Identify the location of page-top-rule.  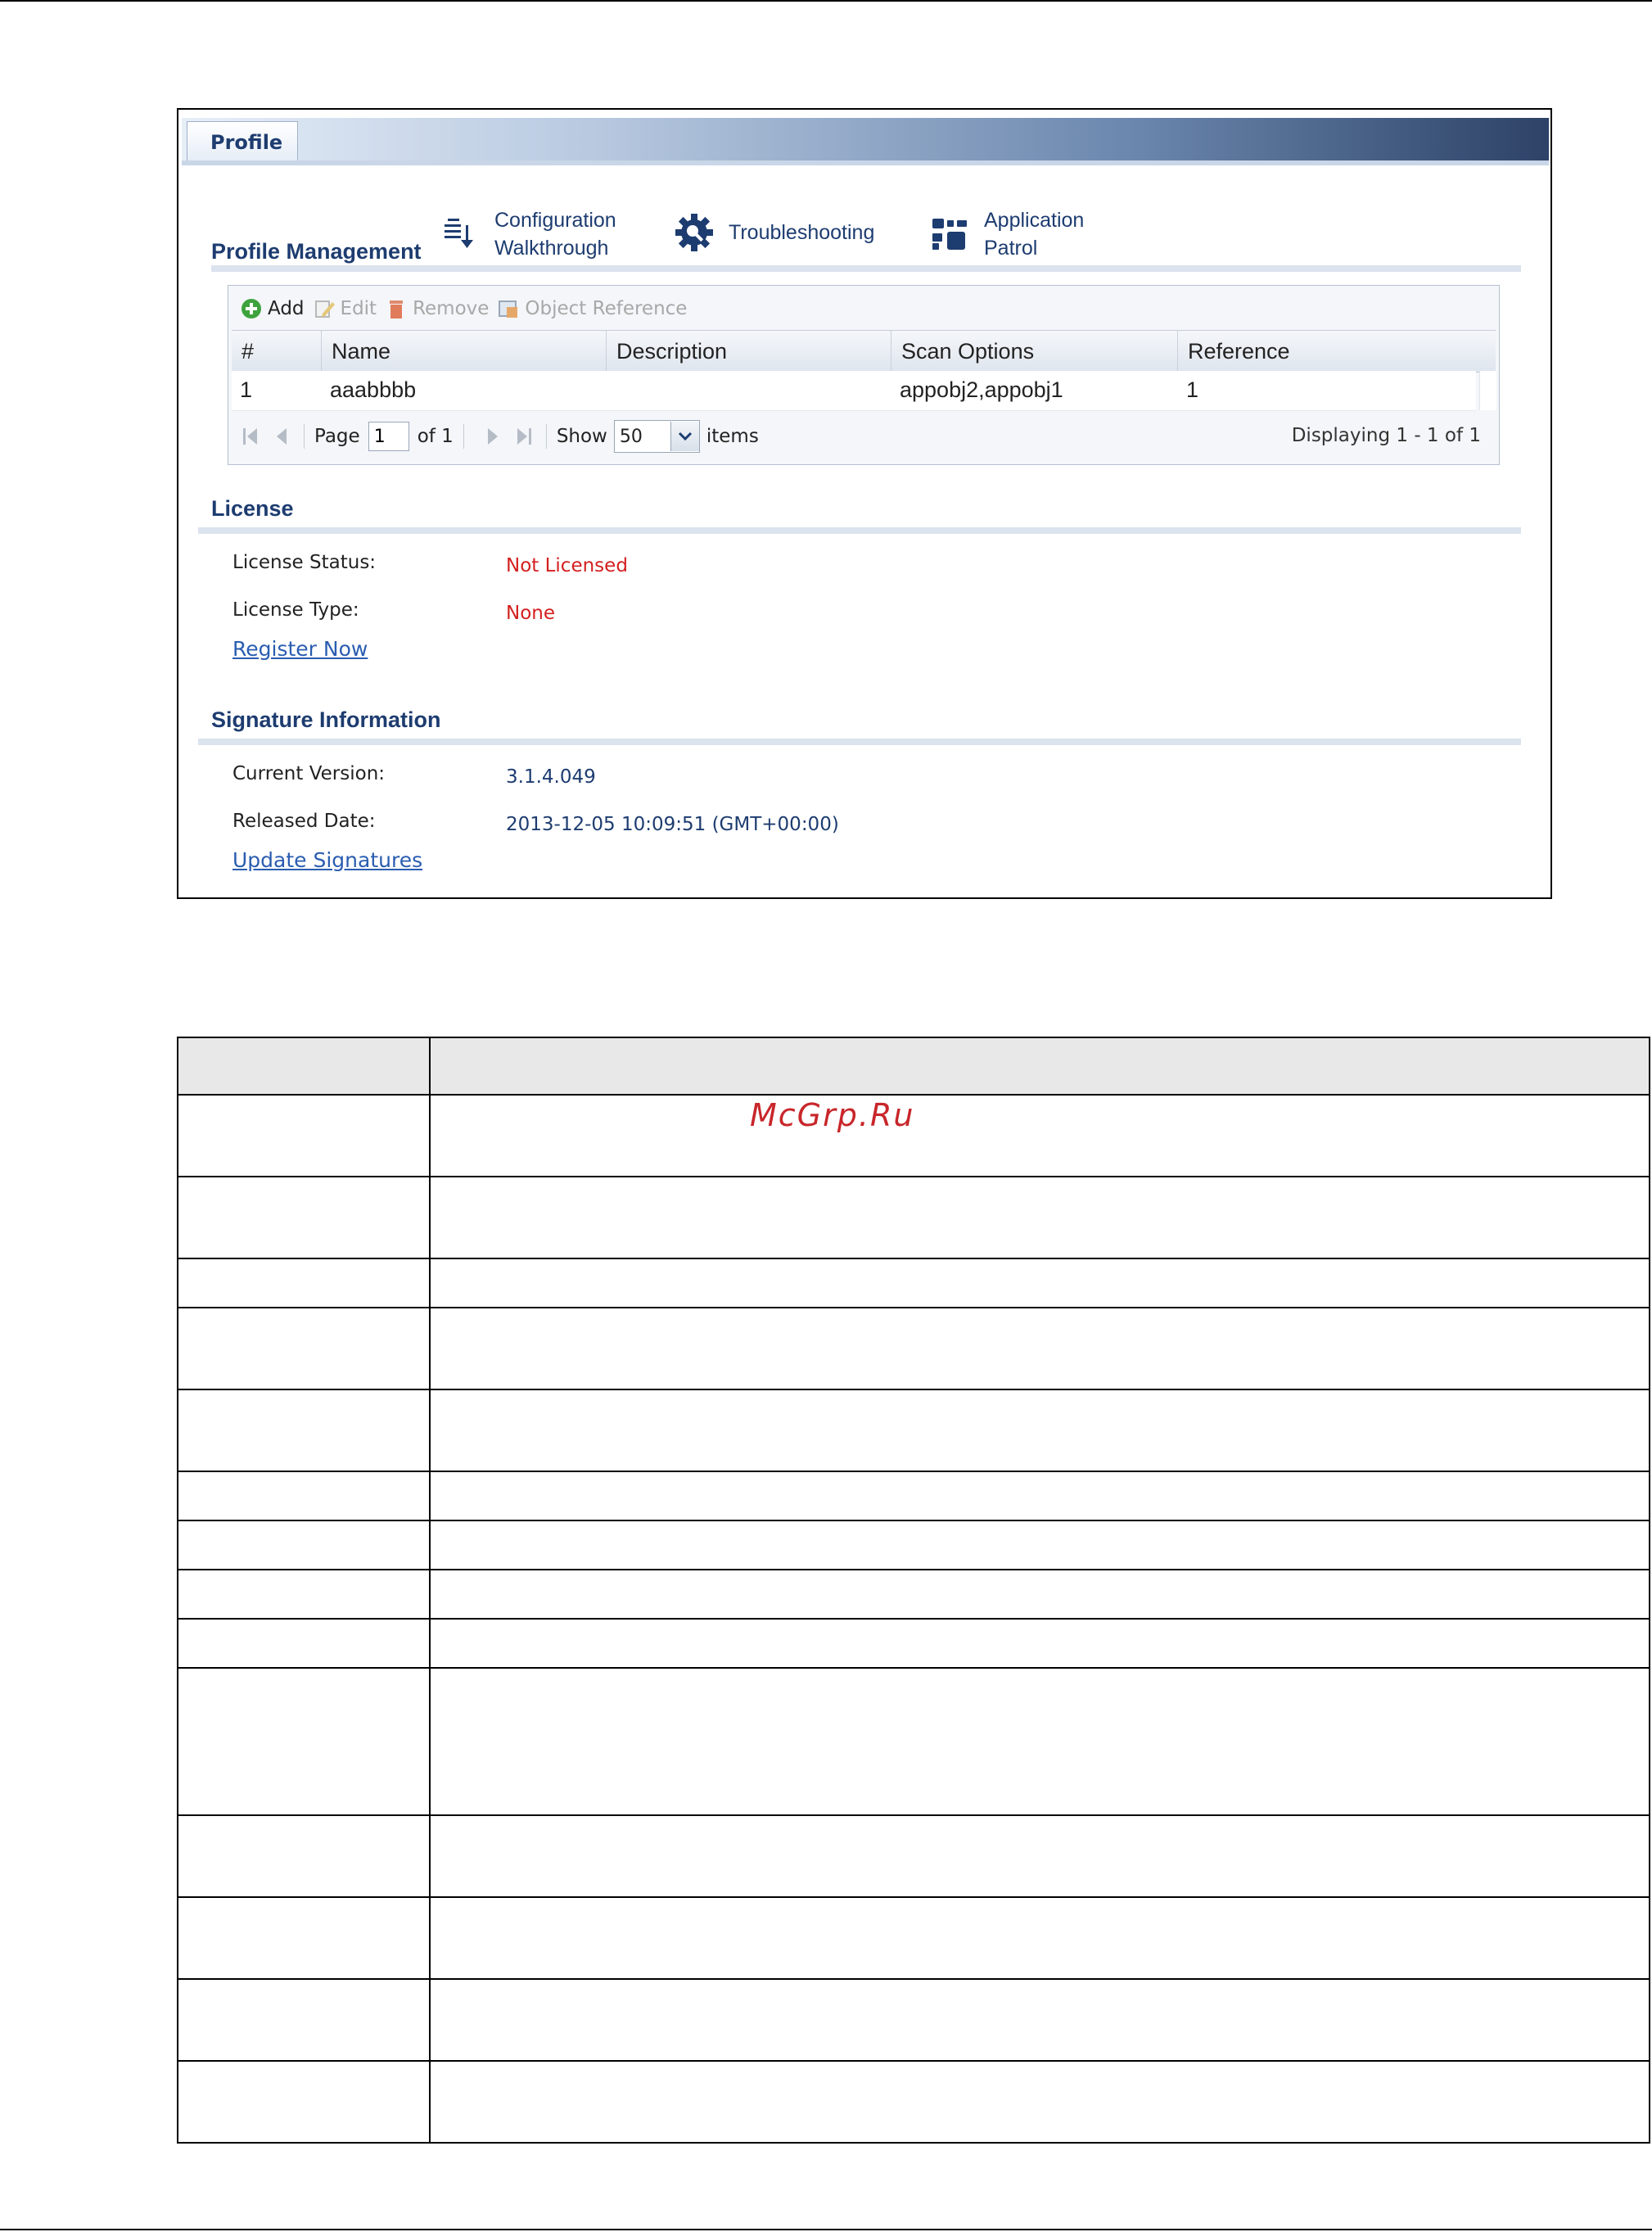
(826, 1).